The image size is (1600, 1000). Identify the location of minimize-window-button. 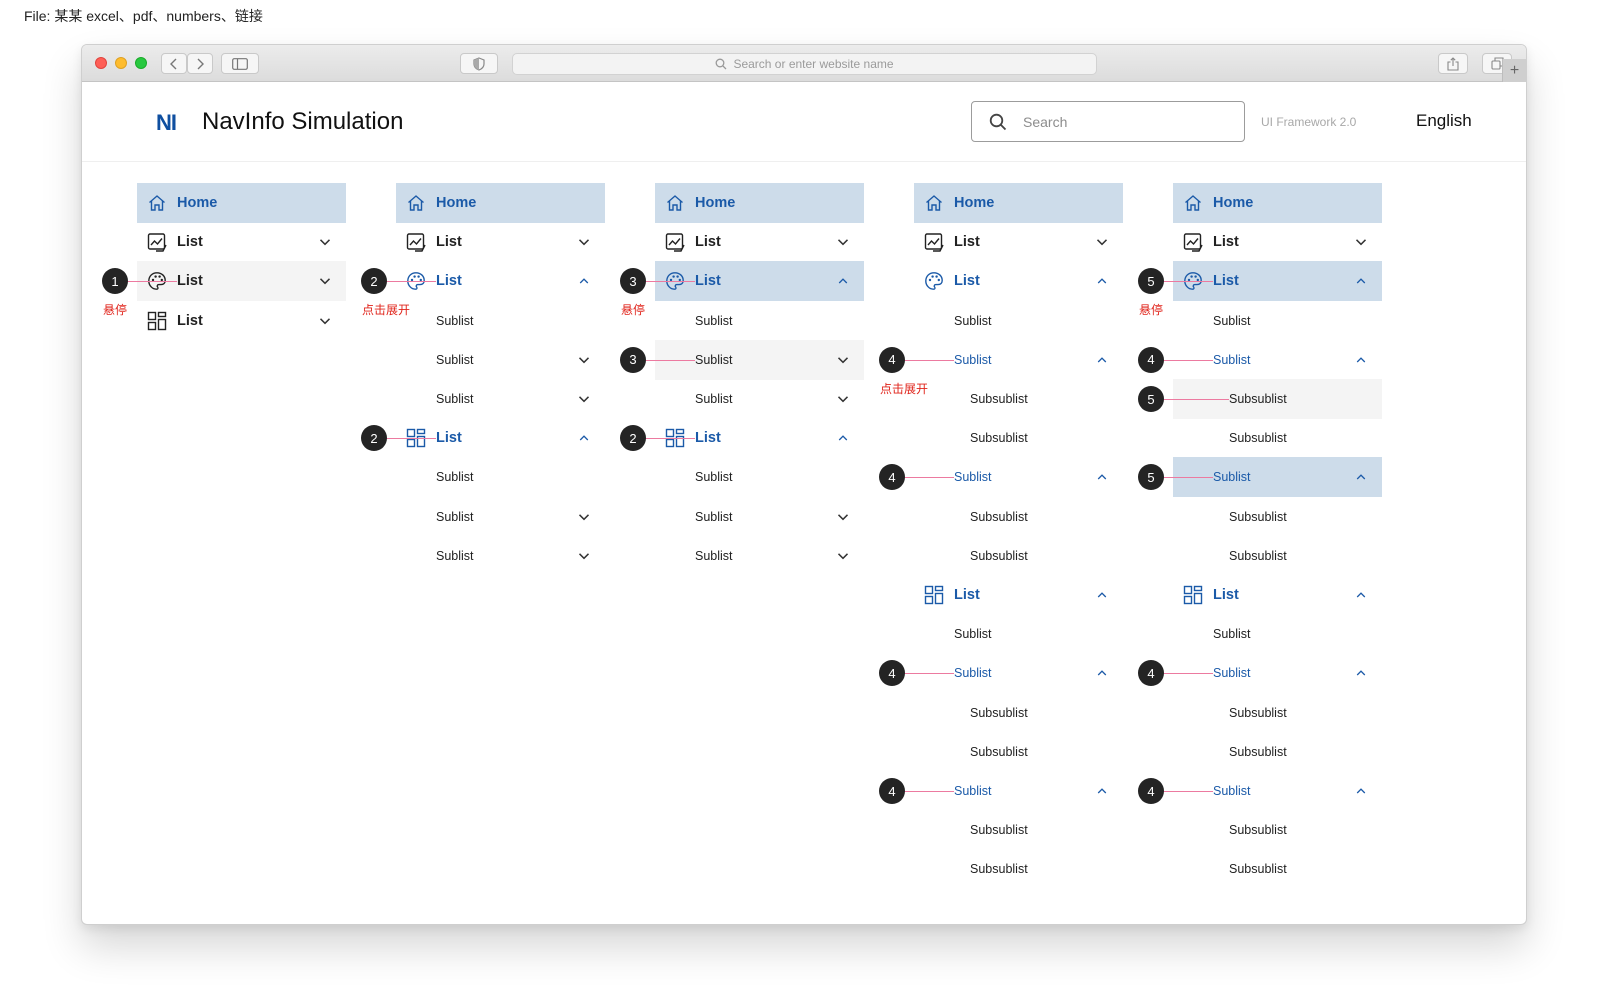
(121, 63).